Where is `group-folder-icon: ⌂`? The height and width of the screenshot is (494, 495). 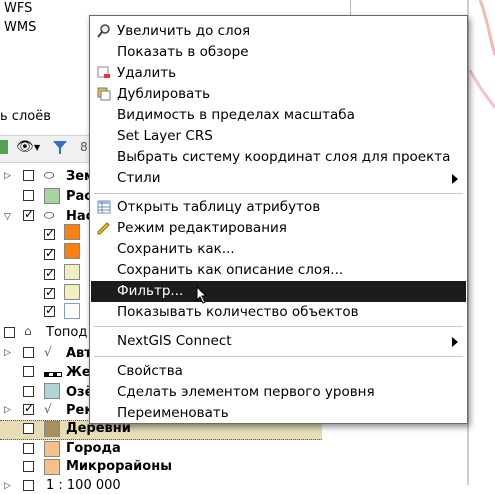
group-folder-icon: ⌂ is located at coordinates (28, 331).